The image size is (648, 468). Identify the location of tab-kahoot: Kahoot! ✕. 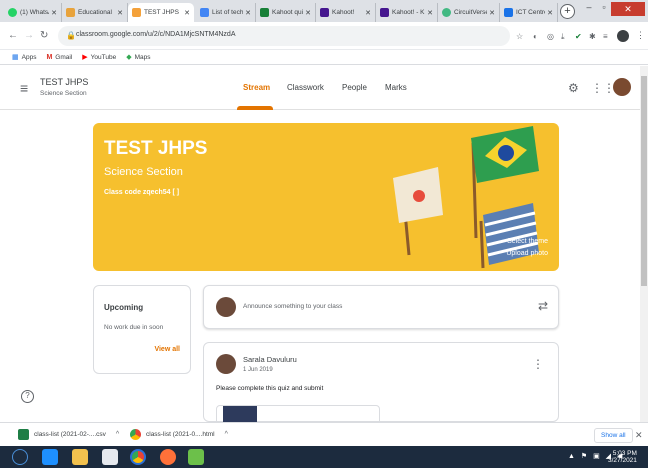
(346, 12).